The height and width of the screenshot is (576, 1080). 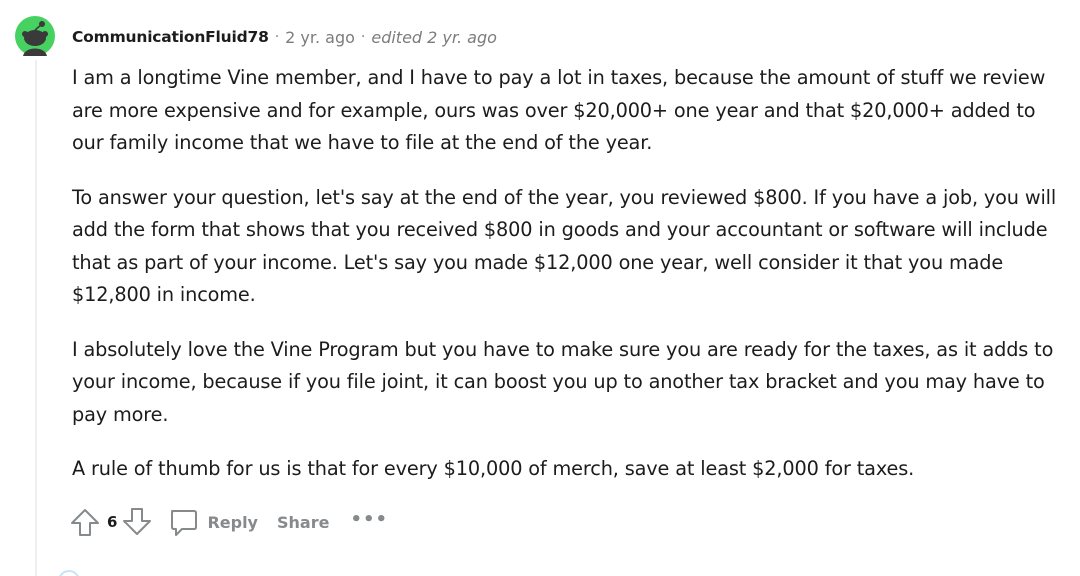 I want to click on next-comment-avatar, so click(x=69, y=573).